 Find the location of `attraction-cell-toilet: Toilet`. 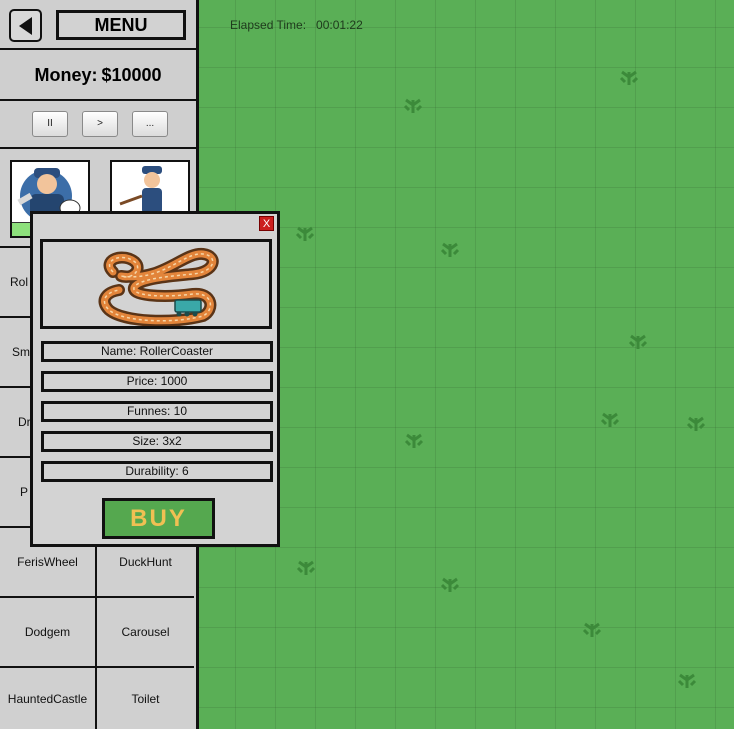

attraction-cell-toilet: Toilet is located at coordinates (145, 698).